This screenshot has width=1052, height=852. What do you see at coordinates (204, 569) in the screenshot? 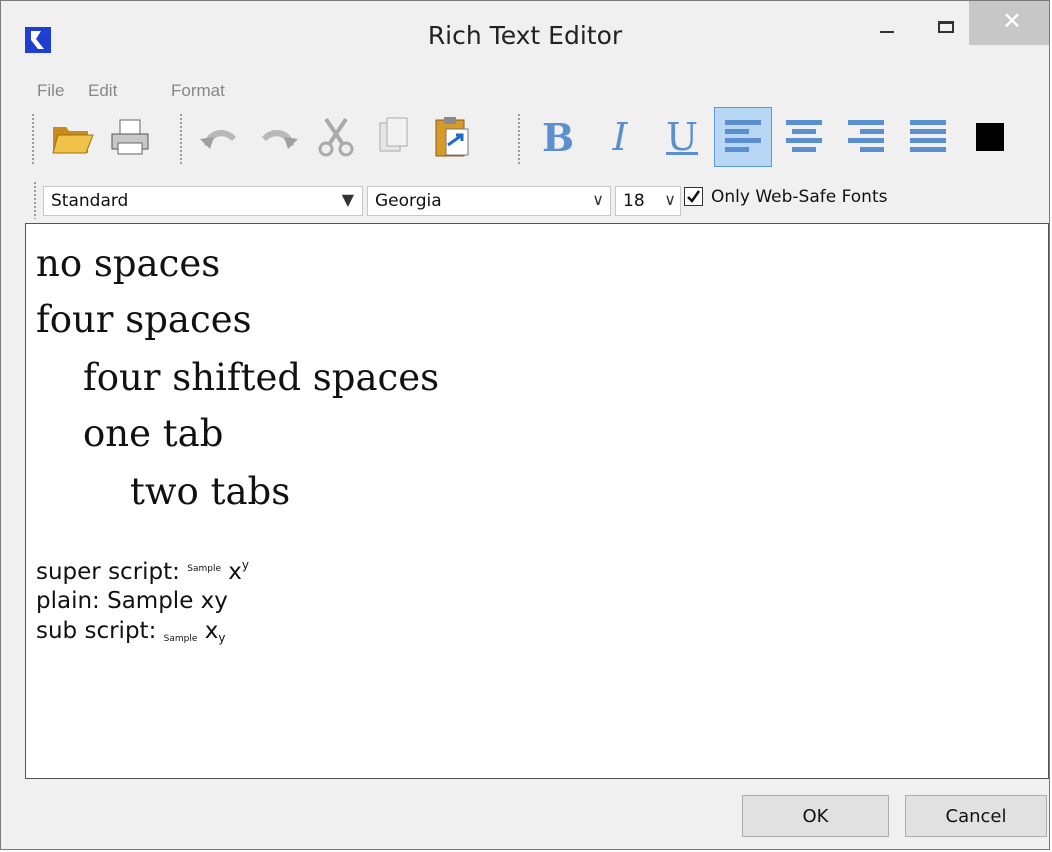
I see `superscript-sample: Sample` at bounding box center [204, 569].